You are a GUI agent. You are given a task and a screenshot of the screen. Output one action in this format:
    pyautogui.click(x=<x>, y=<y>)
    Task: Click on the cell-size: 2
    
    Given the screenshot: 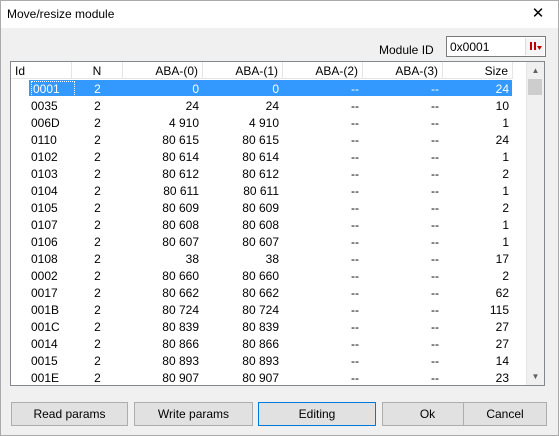 What is the action you would take?
    pyautogui.click(x=505, y=276)
    